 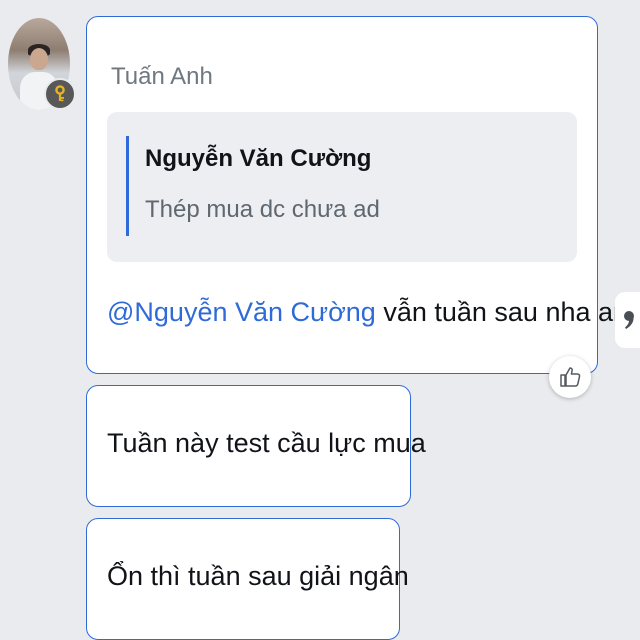 I want to click on thumbs-up-icon, so click(x=570, y=377).